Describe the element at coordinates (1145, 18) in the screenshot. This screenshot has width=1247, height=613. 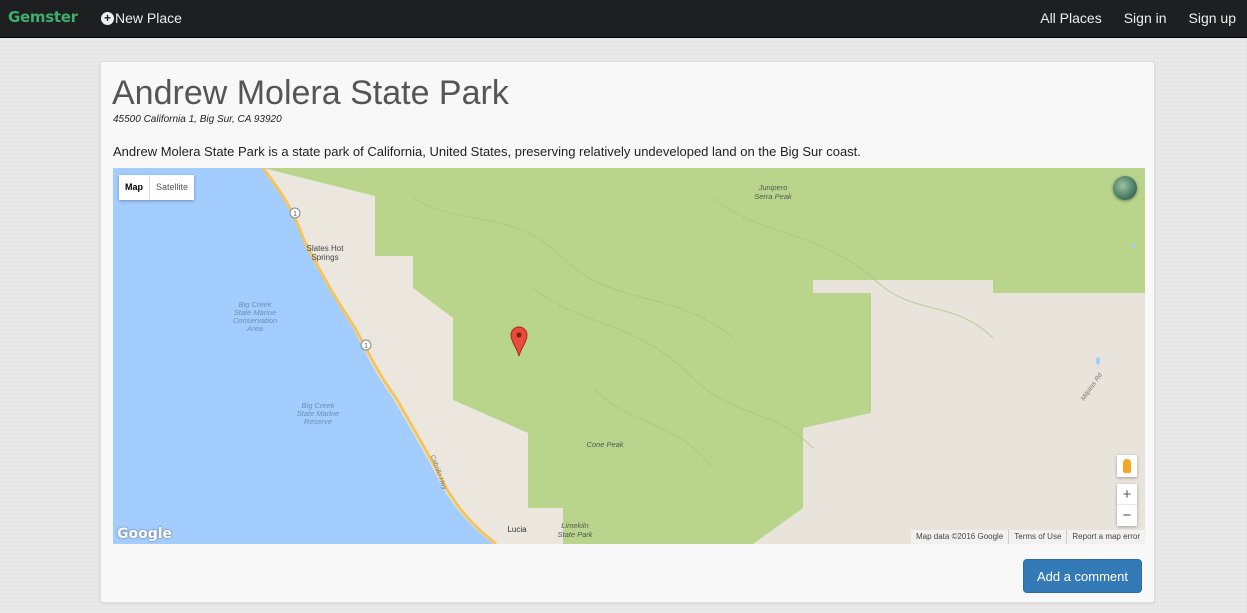
I see `sign-in-link: Sign in` at that location.